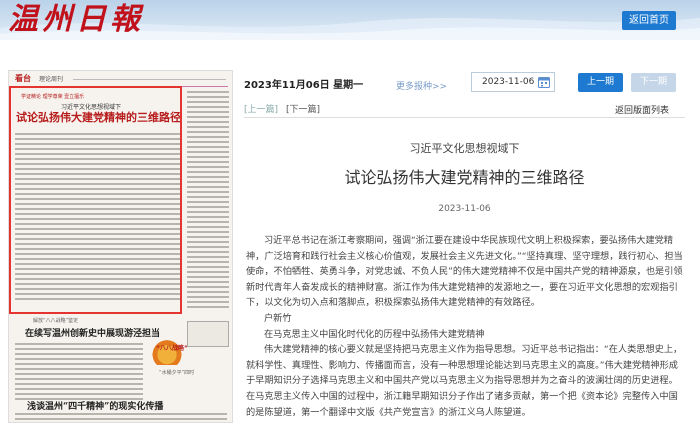  Describe the element at coordinates (261, 108) in the screenshot. I see `previous-article-link: [上一篇]` at that location.